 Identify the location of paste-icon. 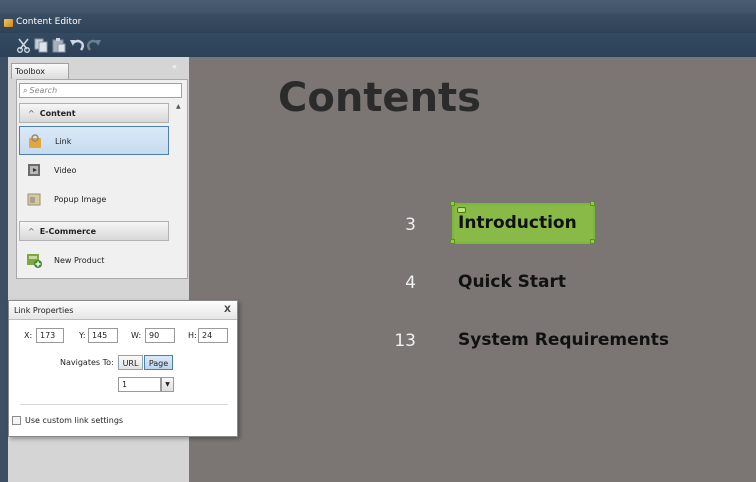
(59, 45).